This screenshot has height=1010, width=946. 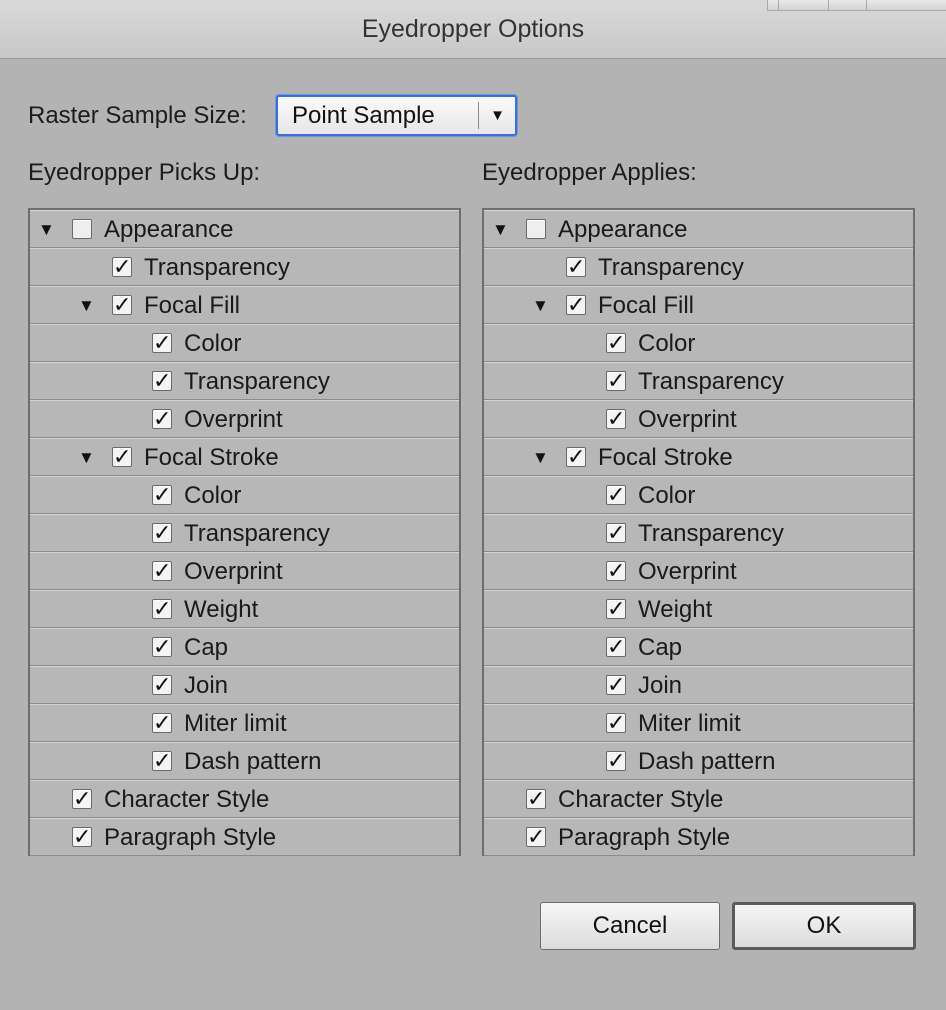 What do you see at coordinates (144, 172) in the screenshot?
I see `picks-up-heading: Eyedropper Picks Up:` at bounding box center [144, 172].